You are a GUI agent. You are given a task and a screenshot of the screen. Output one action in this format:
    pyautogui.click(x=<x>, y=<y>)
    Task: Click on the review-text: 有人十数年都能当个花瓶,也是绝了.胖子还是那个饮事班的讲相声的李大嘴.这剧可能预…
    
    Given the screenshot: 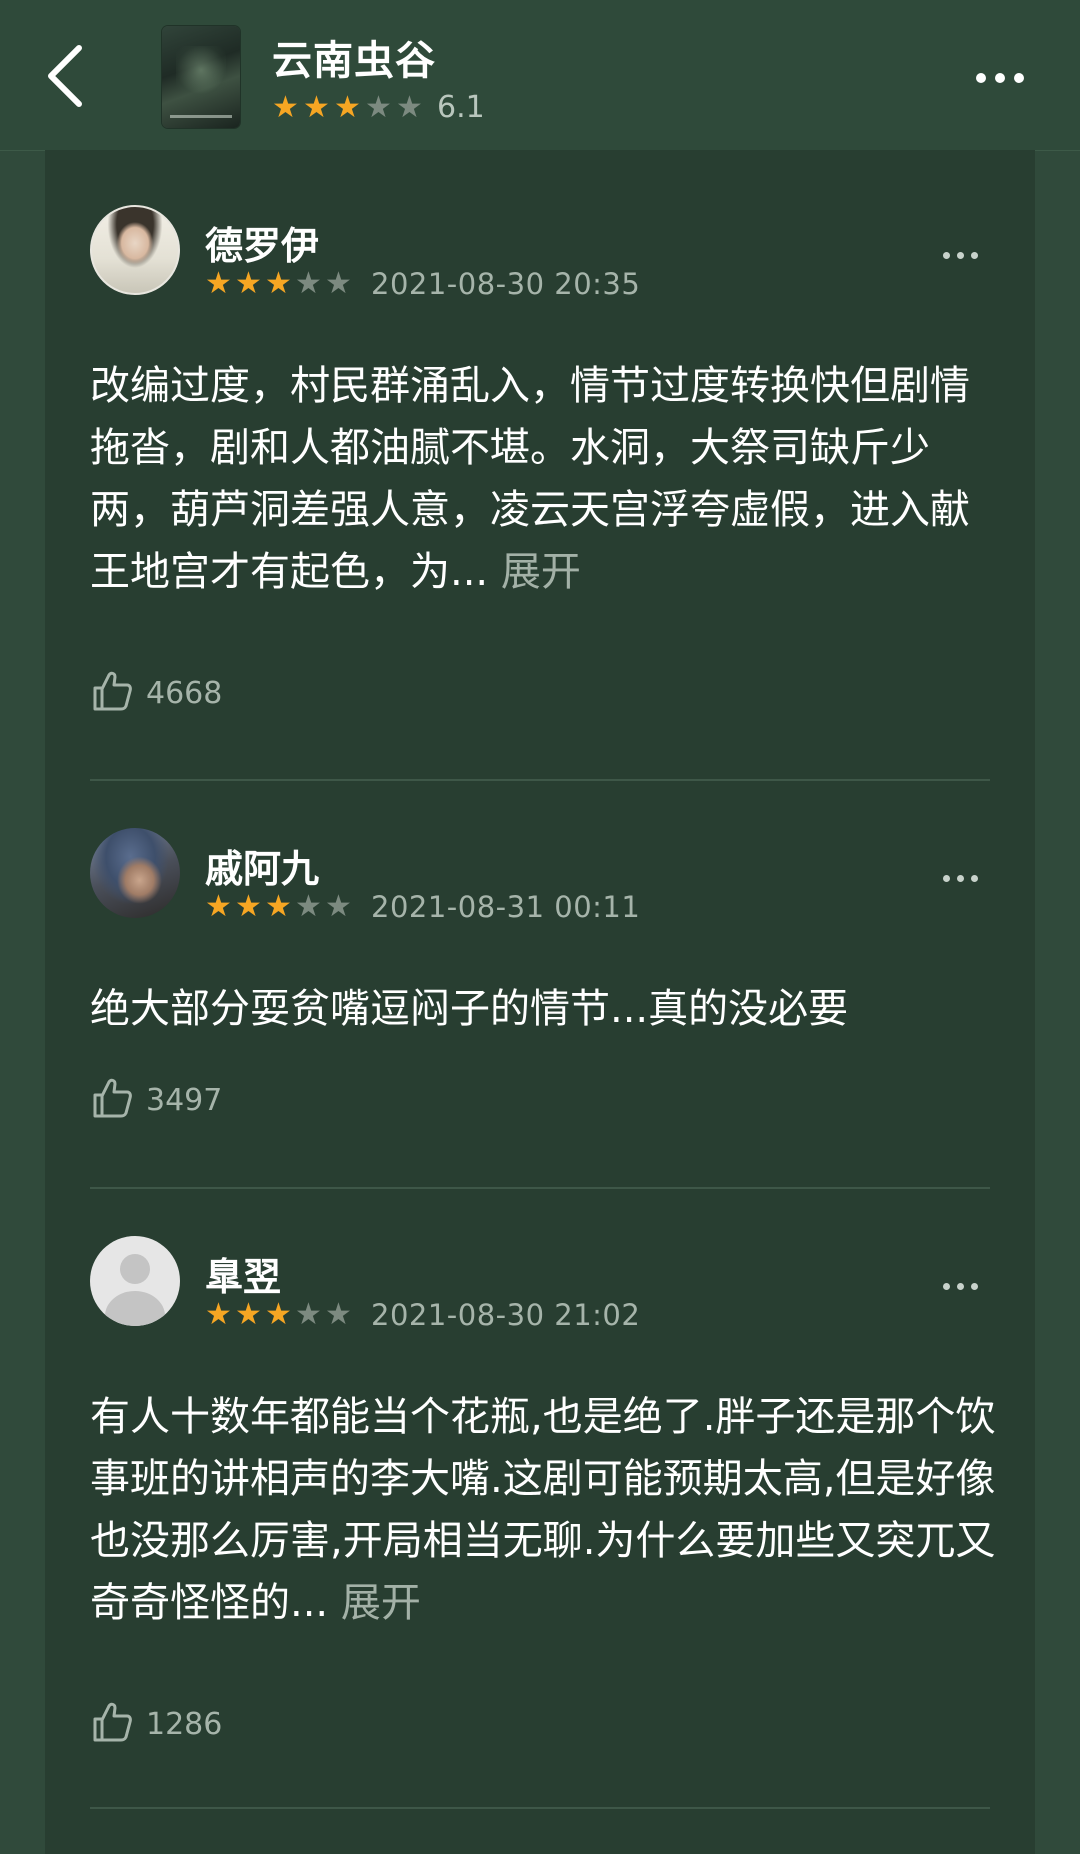 What is the action you would take?
    pyautogui.click(x=545, y=1510)
    